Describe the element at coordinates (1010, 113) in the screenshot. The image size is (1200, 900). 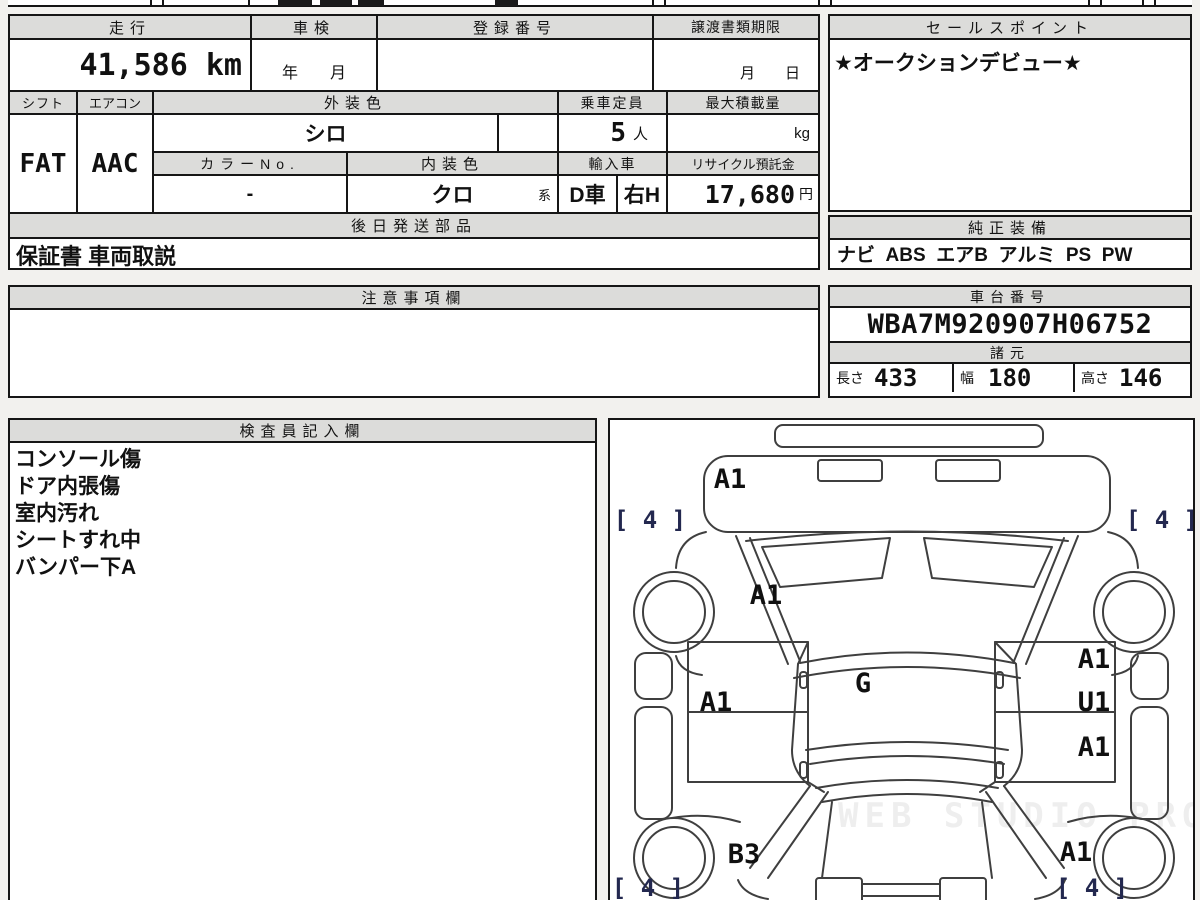
I see `sales-point-panel: セールスポイント ★オークションデビュー★` at that location.